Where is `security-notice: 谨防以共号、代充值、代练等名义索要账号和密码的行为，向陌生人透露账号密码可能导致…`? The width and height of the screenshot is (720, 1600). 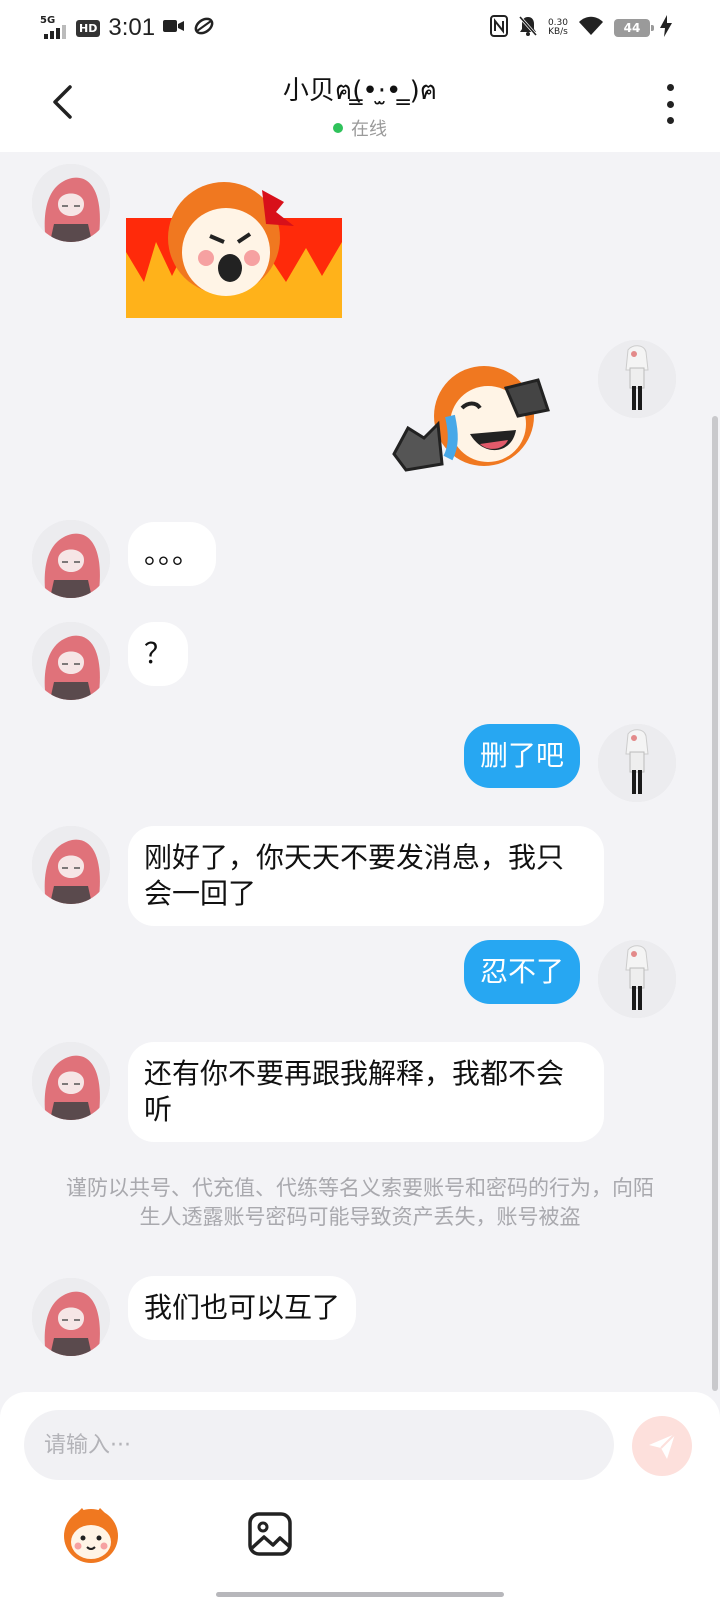 security-notice: 谨防以共号、代充值、代练等名义索要账号和密码的行为，向陌生人透露账号密码可能导致… is located at coordinates (360, 1202).